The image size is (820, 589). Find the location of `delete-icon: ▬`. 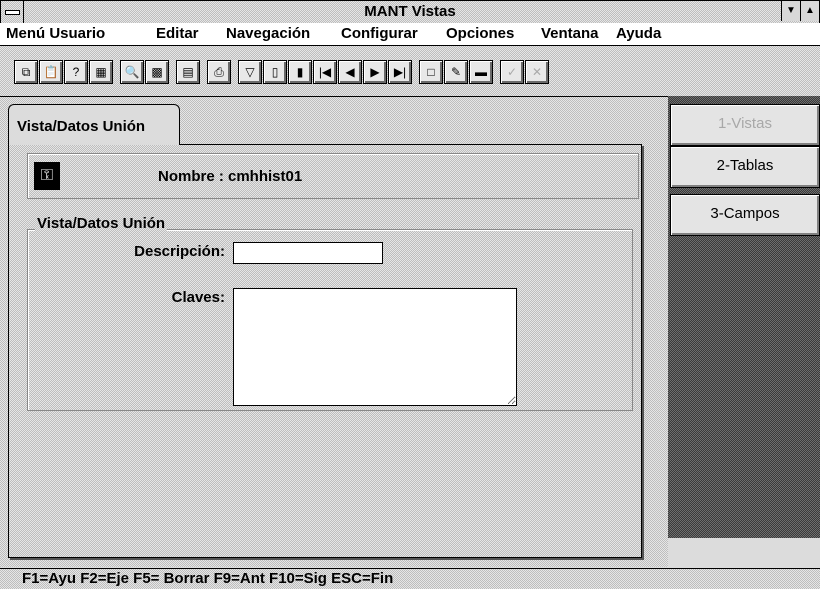

delete-icon: ▬ is located at coordinates (481, 72).